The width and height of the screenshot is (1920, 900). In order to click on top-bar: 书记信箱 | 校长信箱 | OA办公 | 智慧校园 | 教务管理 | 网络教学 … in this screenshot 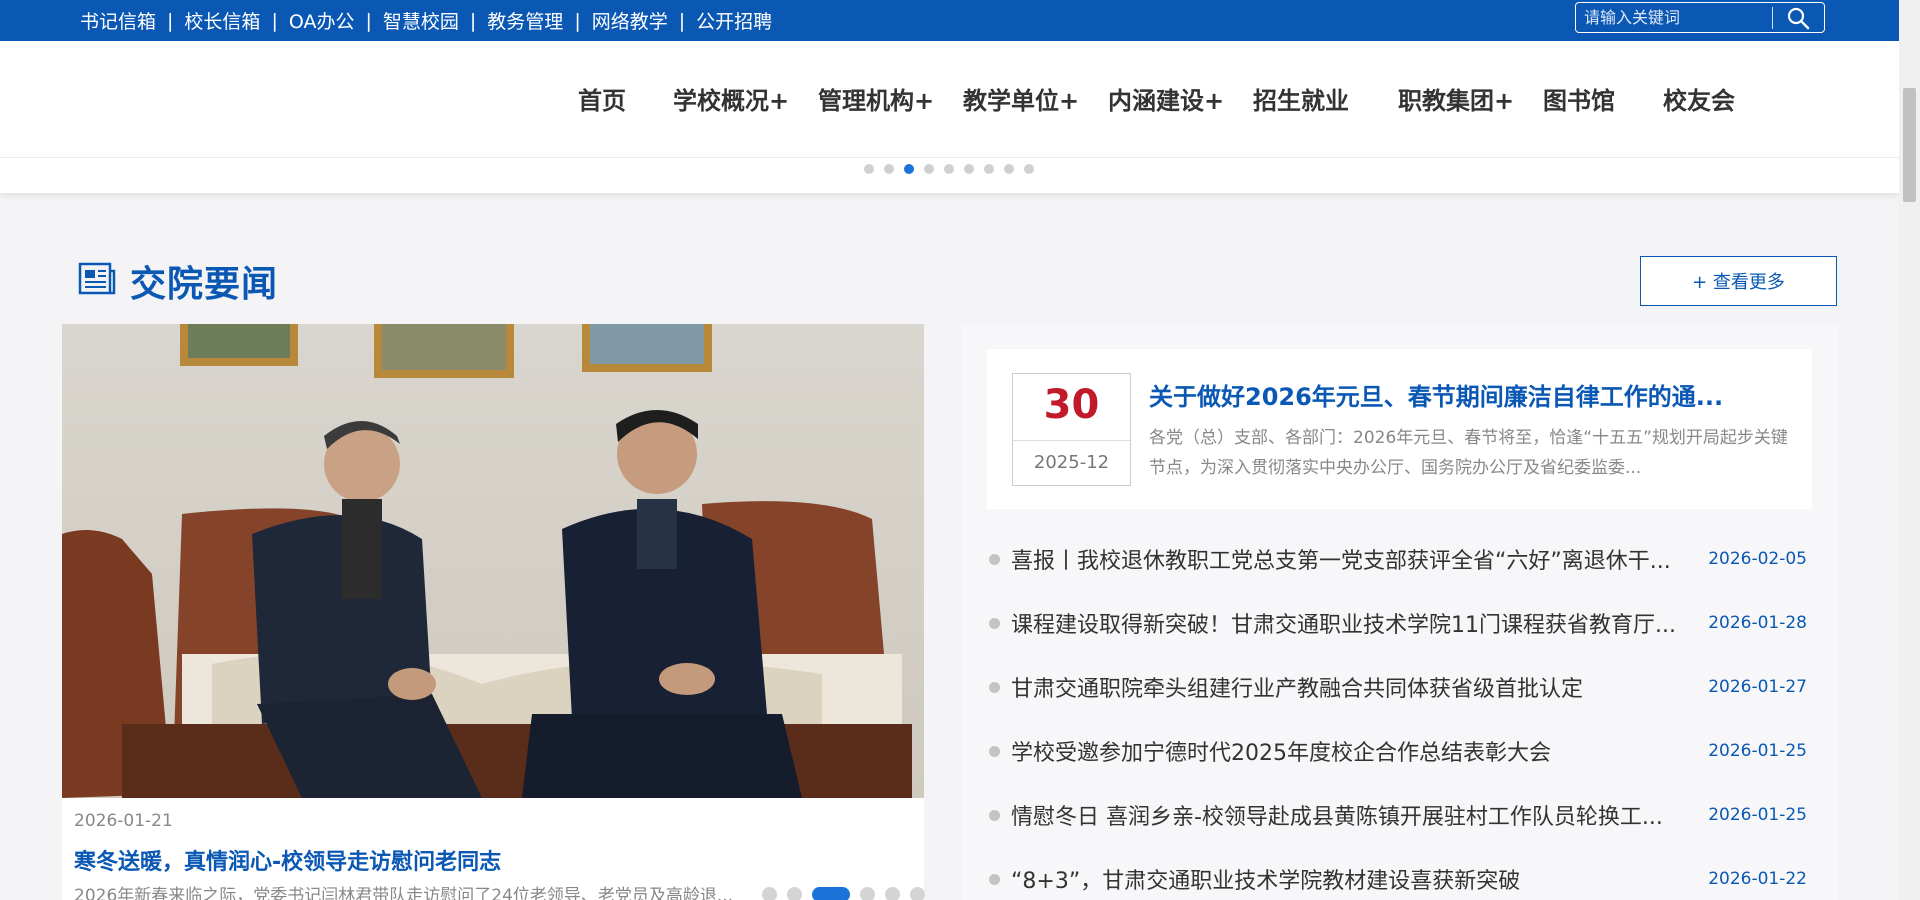, I will do `click(949, 20)`.